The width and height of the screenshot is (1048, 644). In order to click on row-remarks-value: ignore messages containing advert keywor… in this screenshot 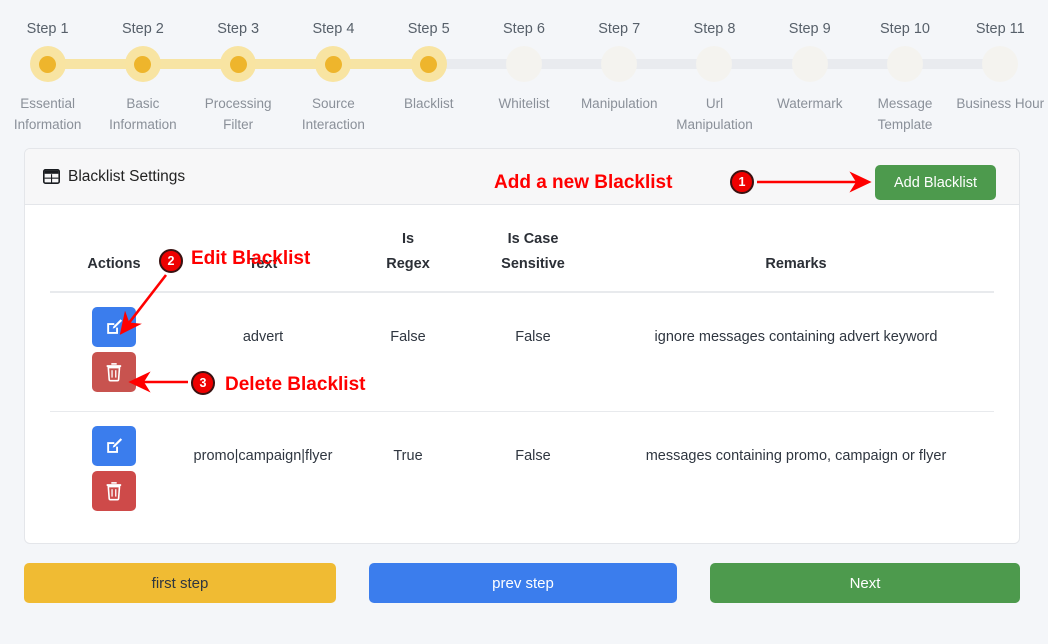, I will do `click(796, 337)`.